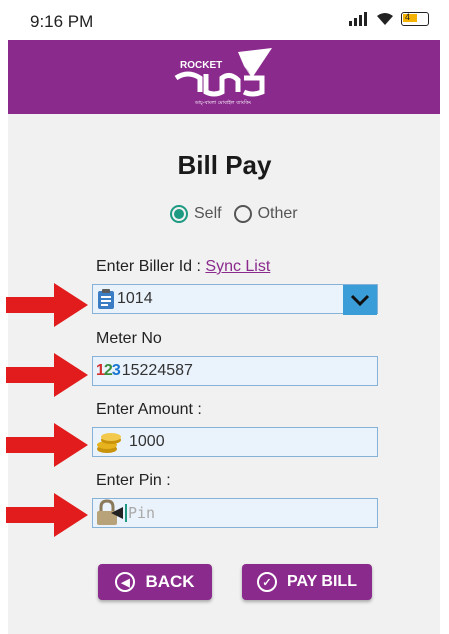  Describe the element at coordinates (201, 65) in the screenshot. I see `svg-text: ROCKET` at that location.